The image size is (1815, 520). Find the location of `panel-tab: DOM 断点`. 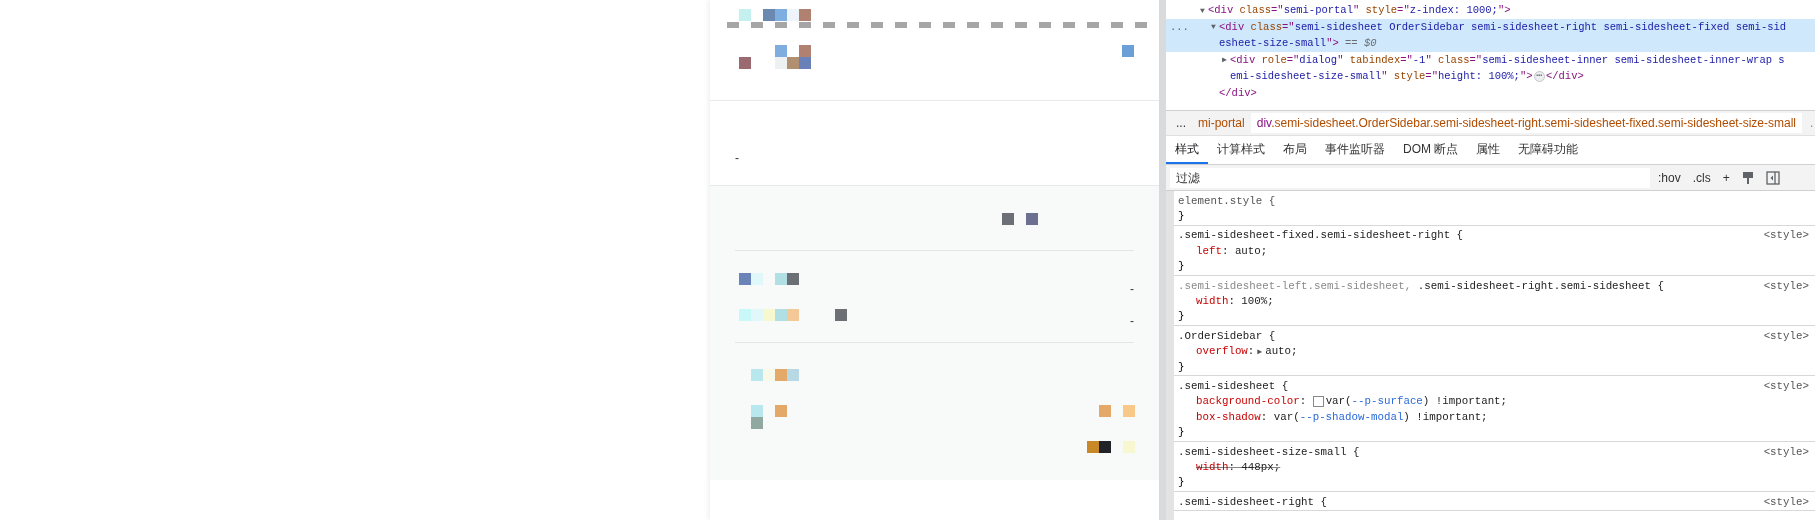

panel-tab: DOM 断点 is located at coordinates (1431, 150).